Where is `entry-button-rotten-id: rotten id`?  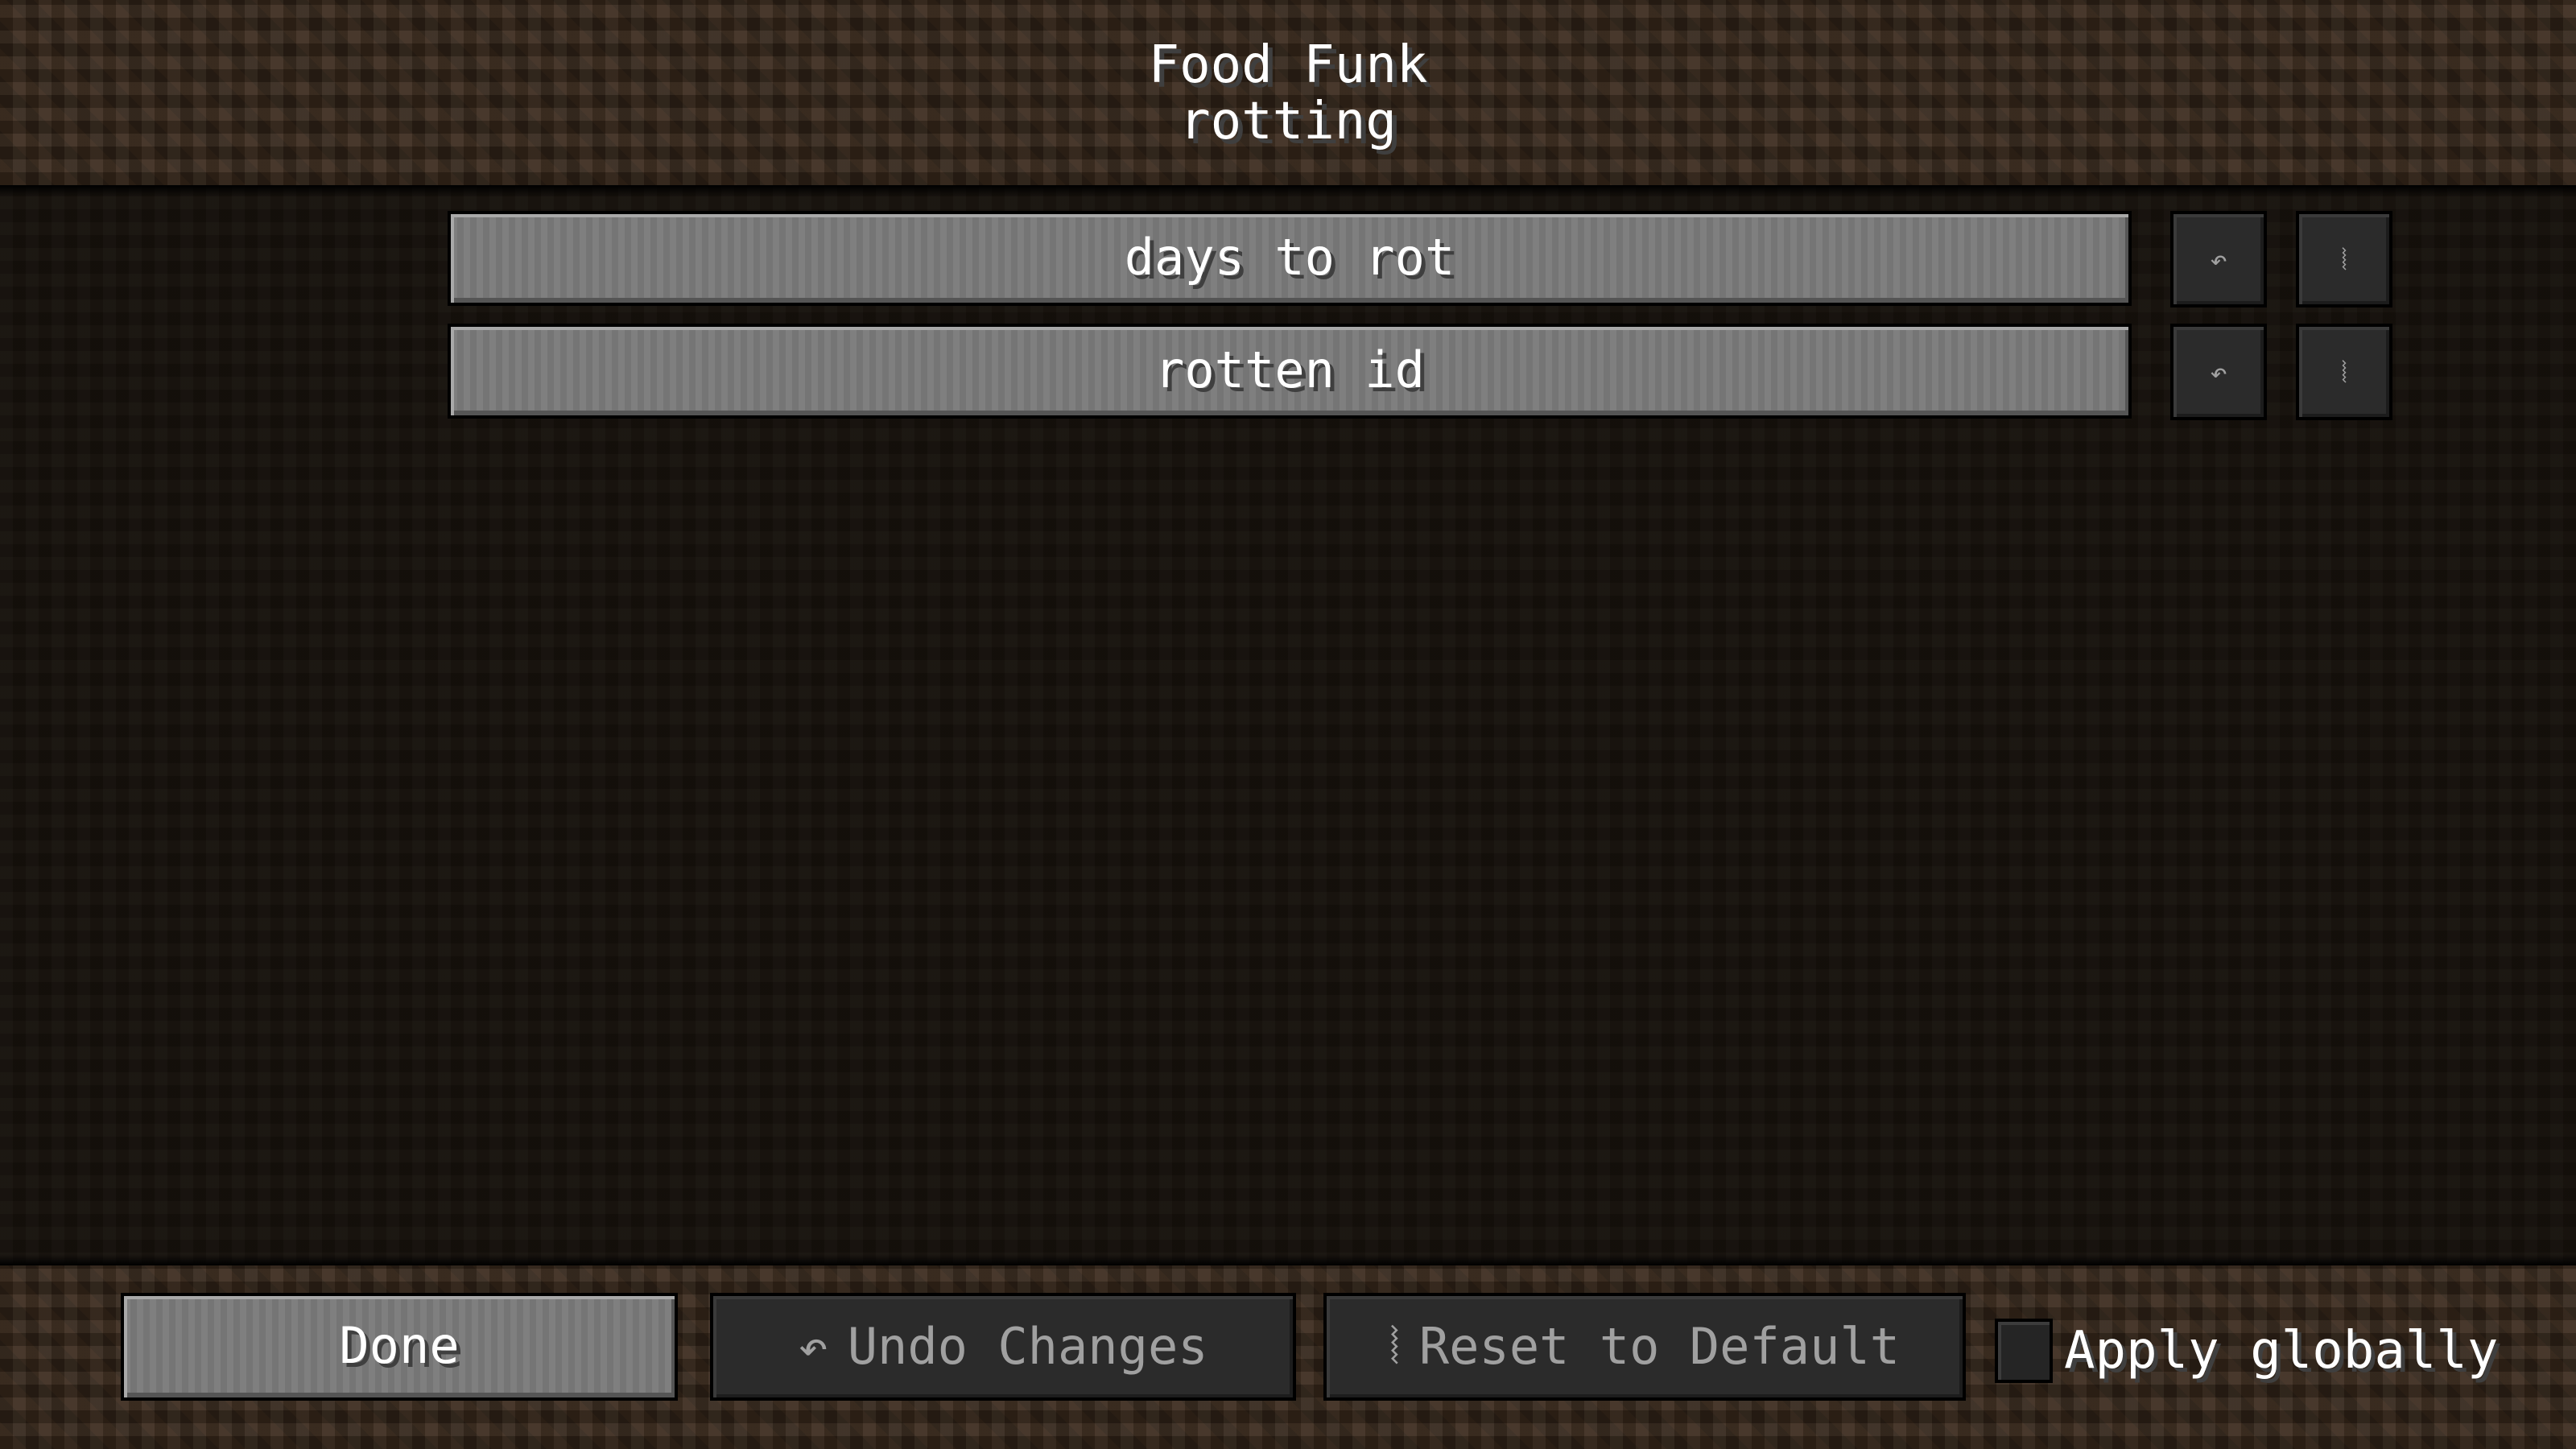 entry-button-rotten-id: rotten id is located at coordinates (1290, 371).